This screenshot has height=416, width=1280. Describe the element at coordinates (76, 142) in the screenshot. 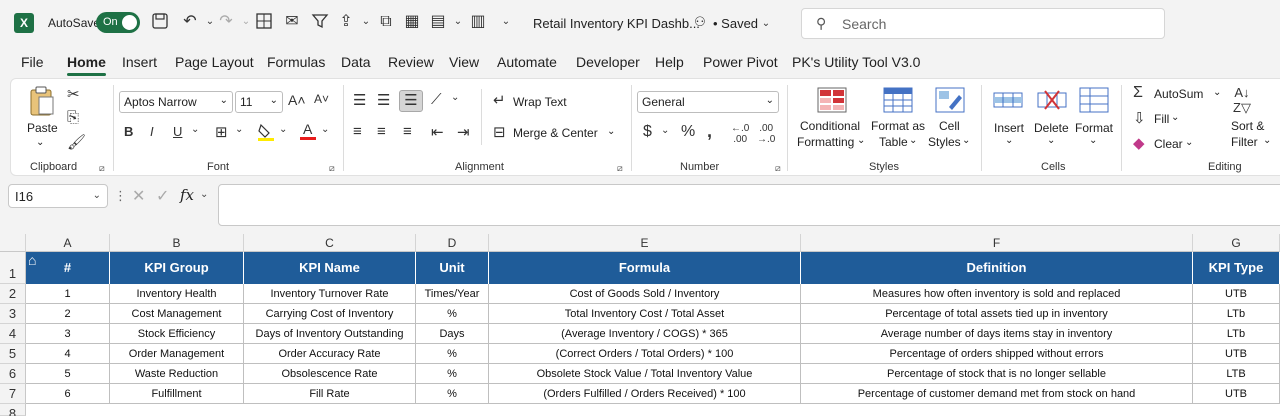

I see `format-painter-brush-icon: 🖌` at that location.